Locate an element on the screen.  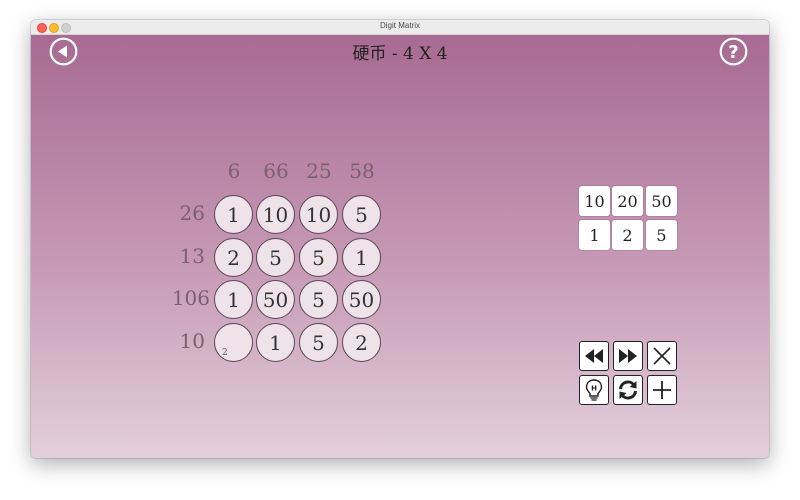
cell-pencil-note: 2 is located at coordinates (225, 353).